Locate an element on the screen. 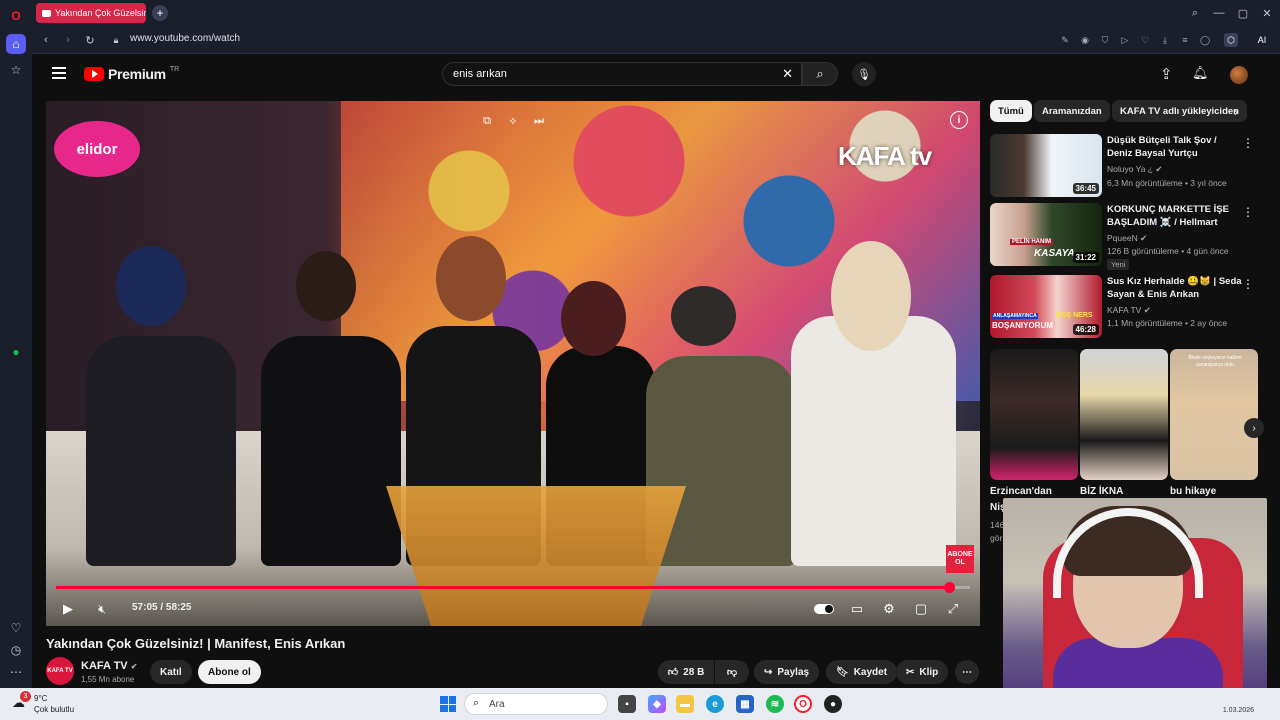  search-button: ⌕ is located at coordinates (820, 74).